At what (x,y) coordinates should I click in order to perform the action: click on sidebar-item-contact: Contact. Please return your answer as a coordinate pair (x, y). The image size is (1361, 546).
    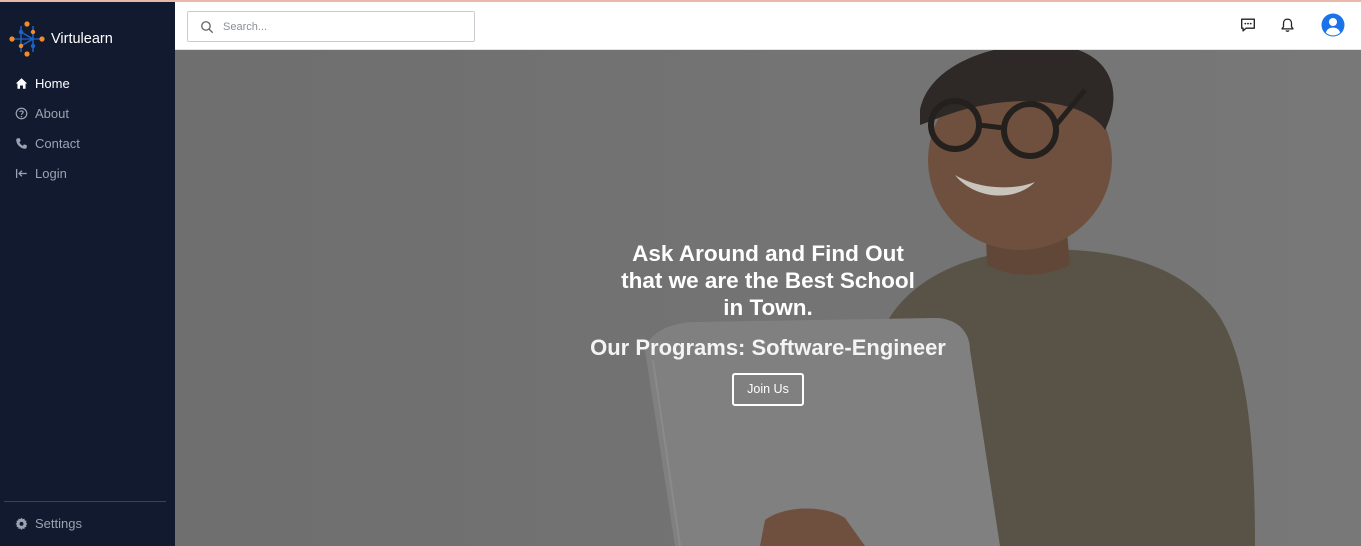
    Looking at the image, I should click on (87, 143).